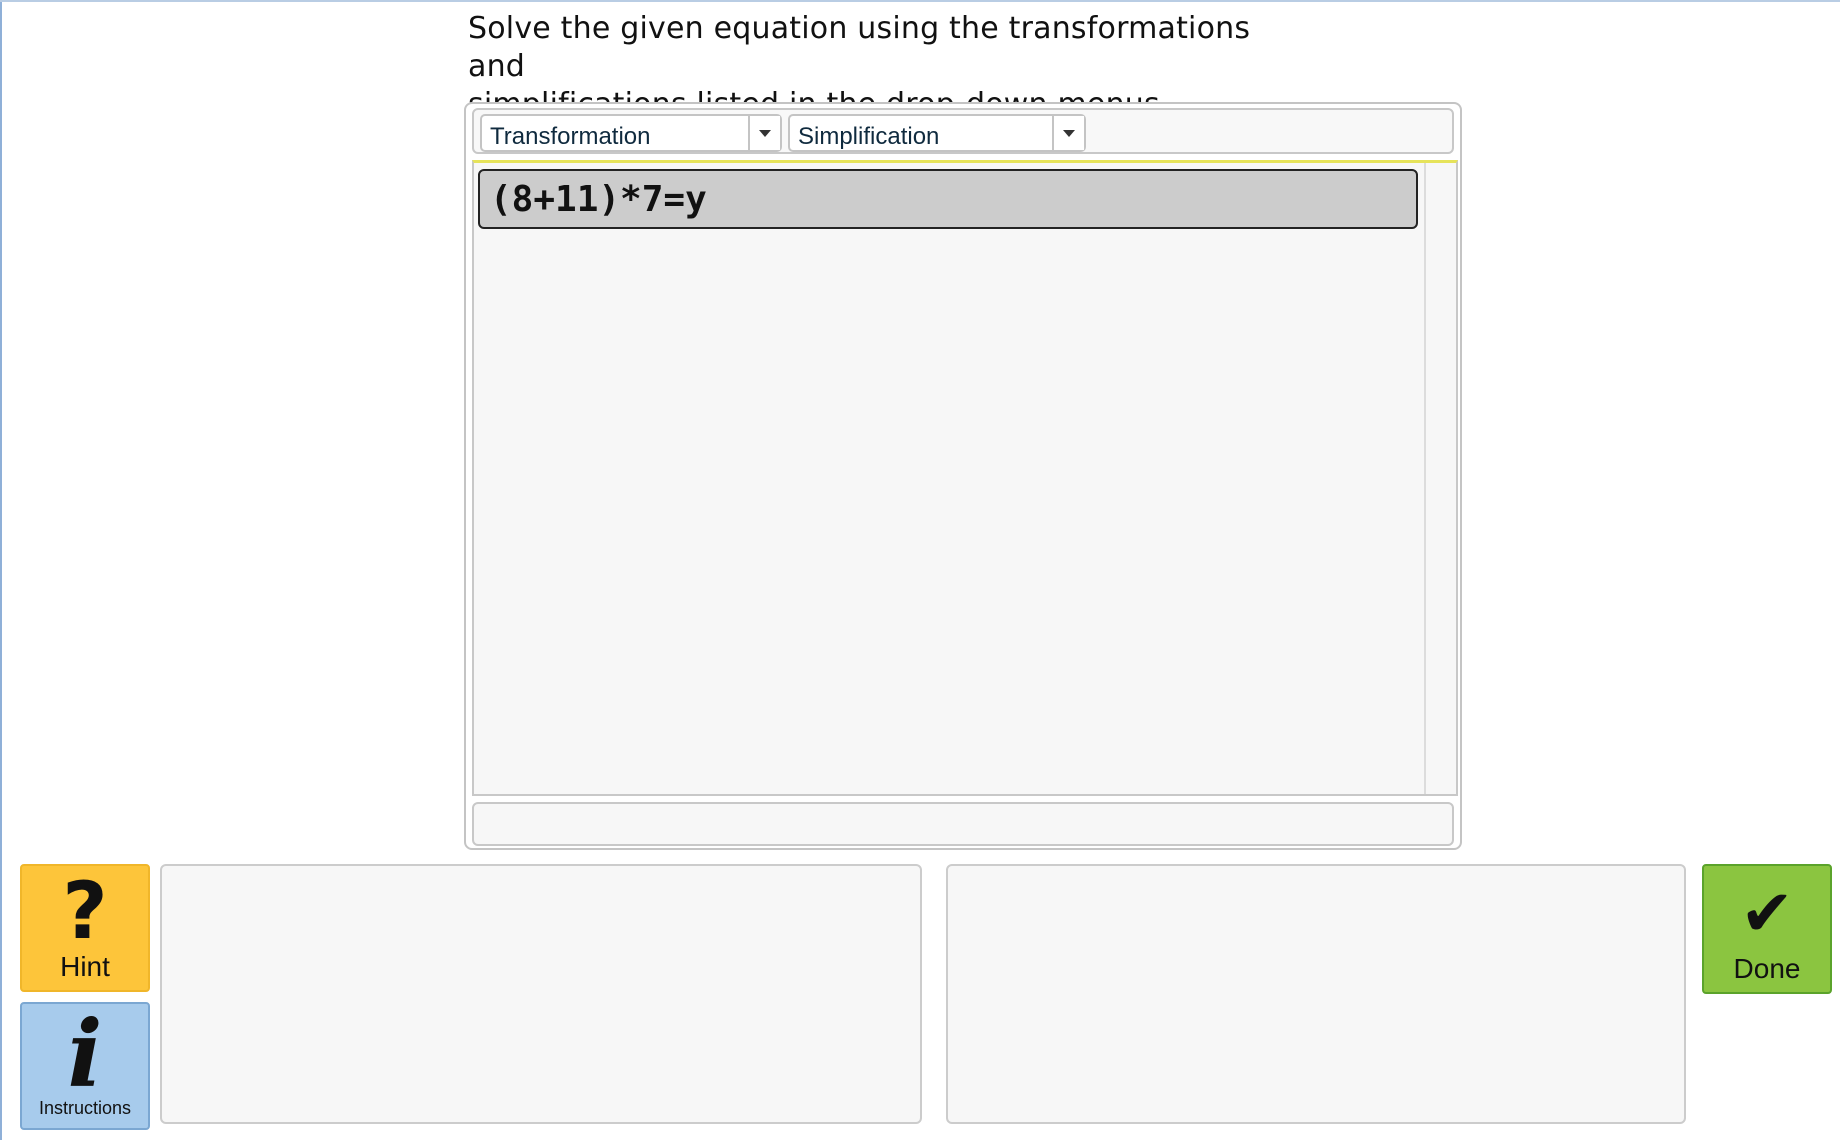 The image size is (1840, 1140). I want to click on hint-label: Hint, so click(85, 966).